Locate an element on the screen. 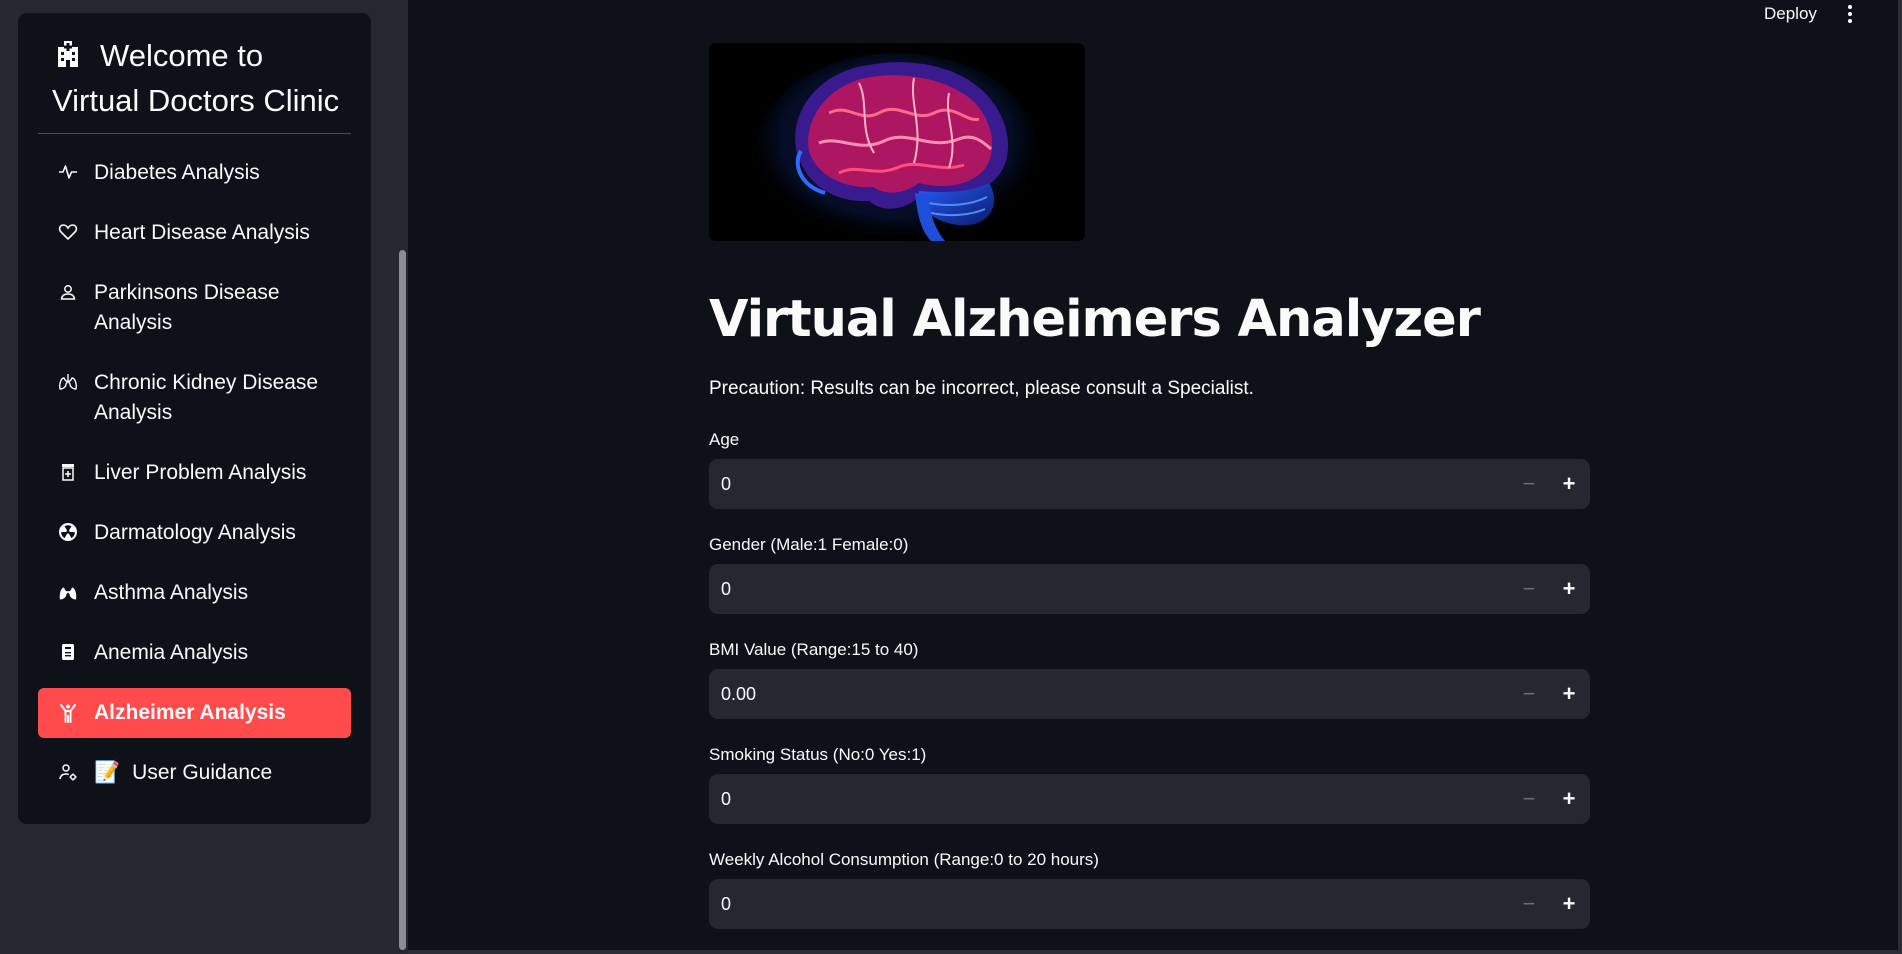 Image resolution: width=1902 pixels, height=954 pixels. age-number-input: − + is located at coordinates (1149, 484).